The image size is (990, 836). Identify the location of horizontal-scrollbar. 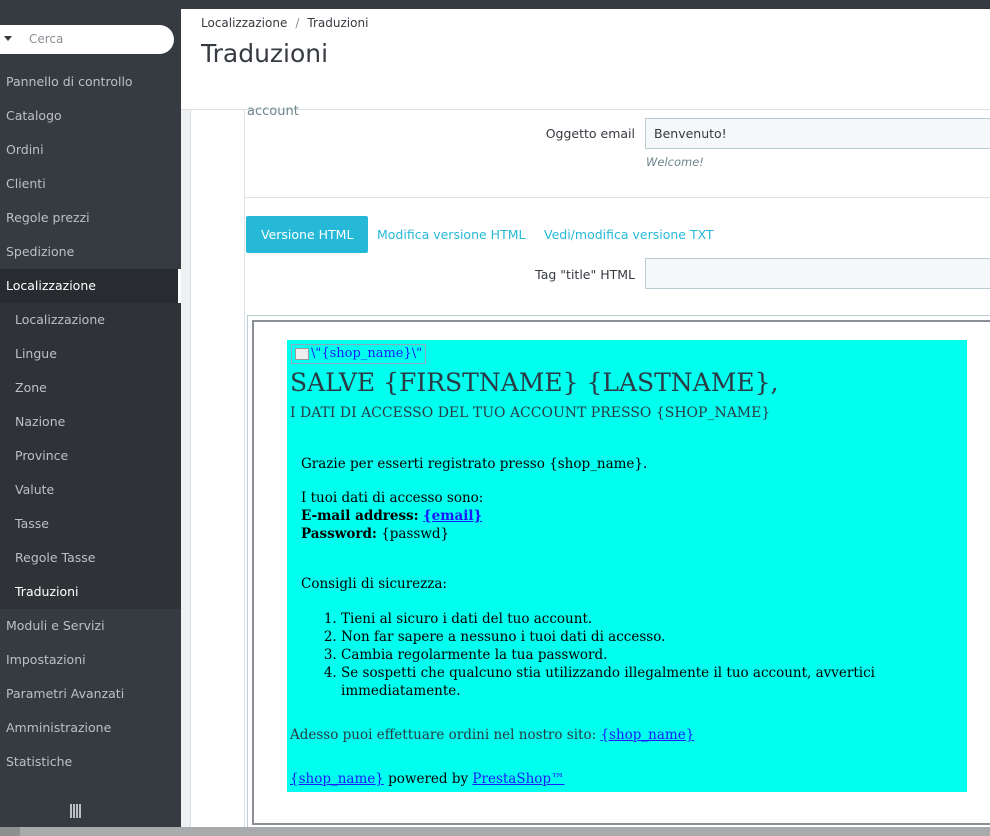
(495, 831).